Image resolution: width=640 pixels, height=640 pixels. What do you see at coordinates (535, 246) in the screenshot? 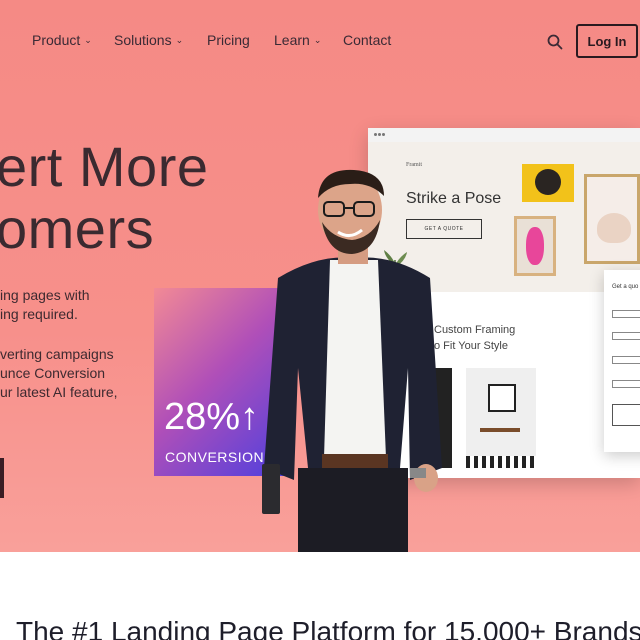
I see `pineapple-picture-frame` at bounding box center [535, 246].